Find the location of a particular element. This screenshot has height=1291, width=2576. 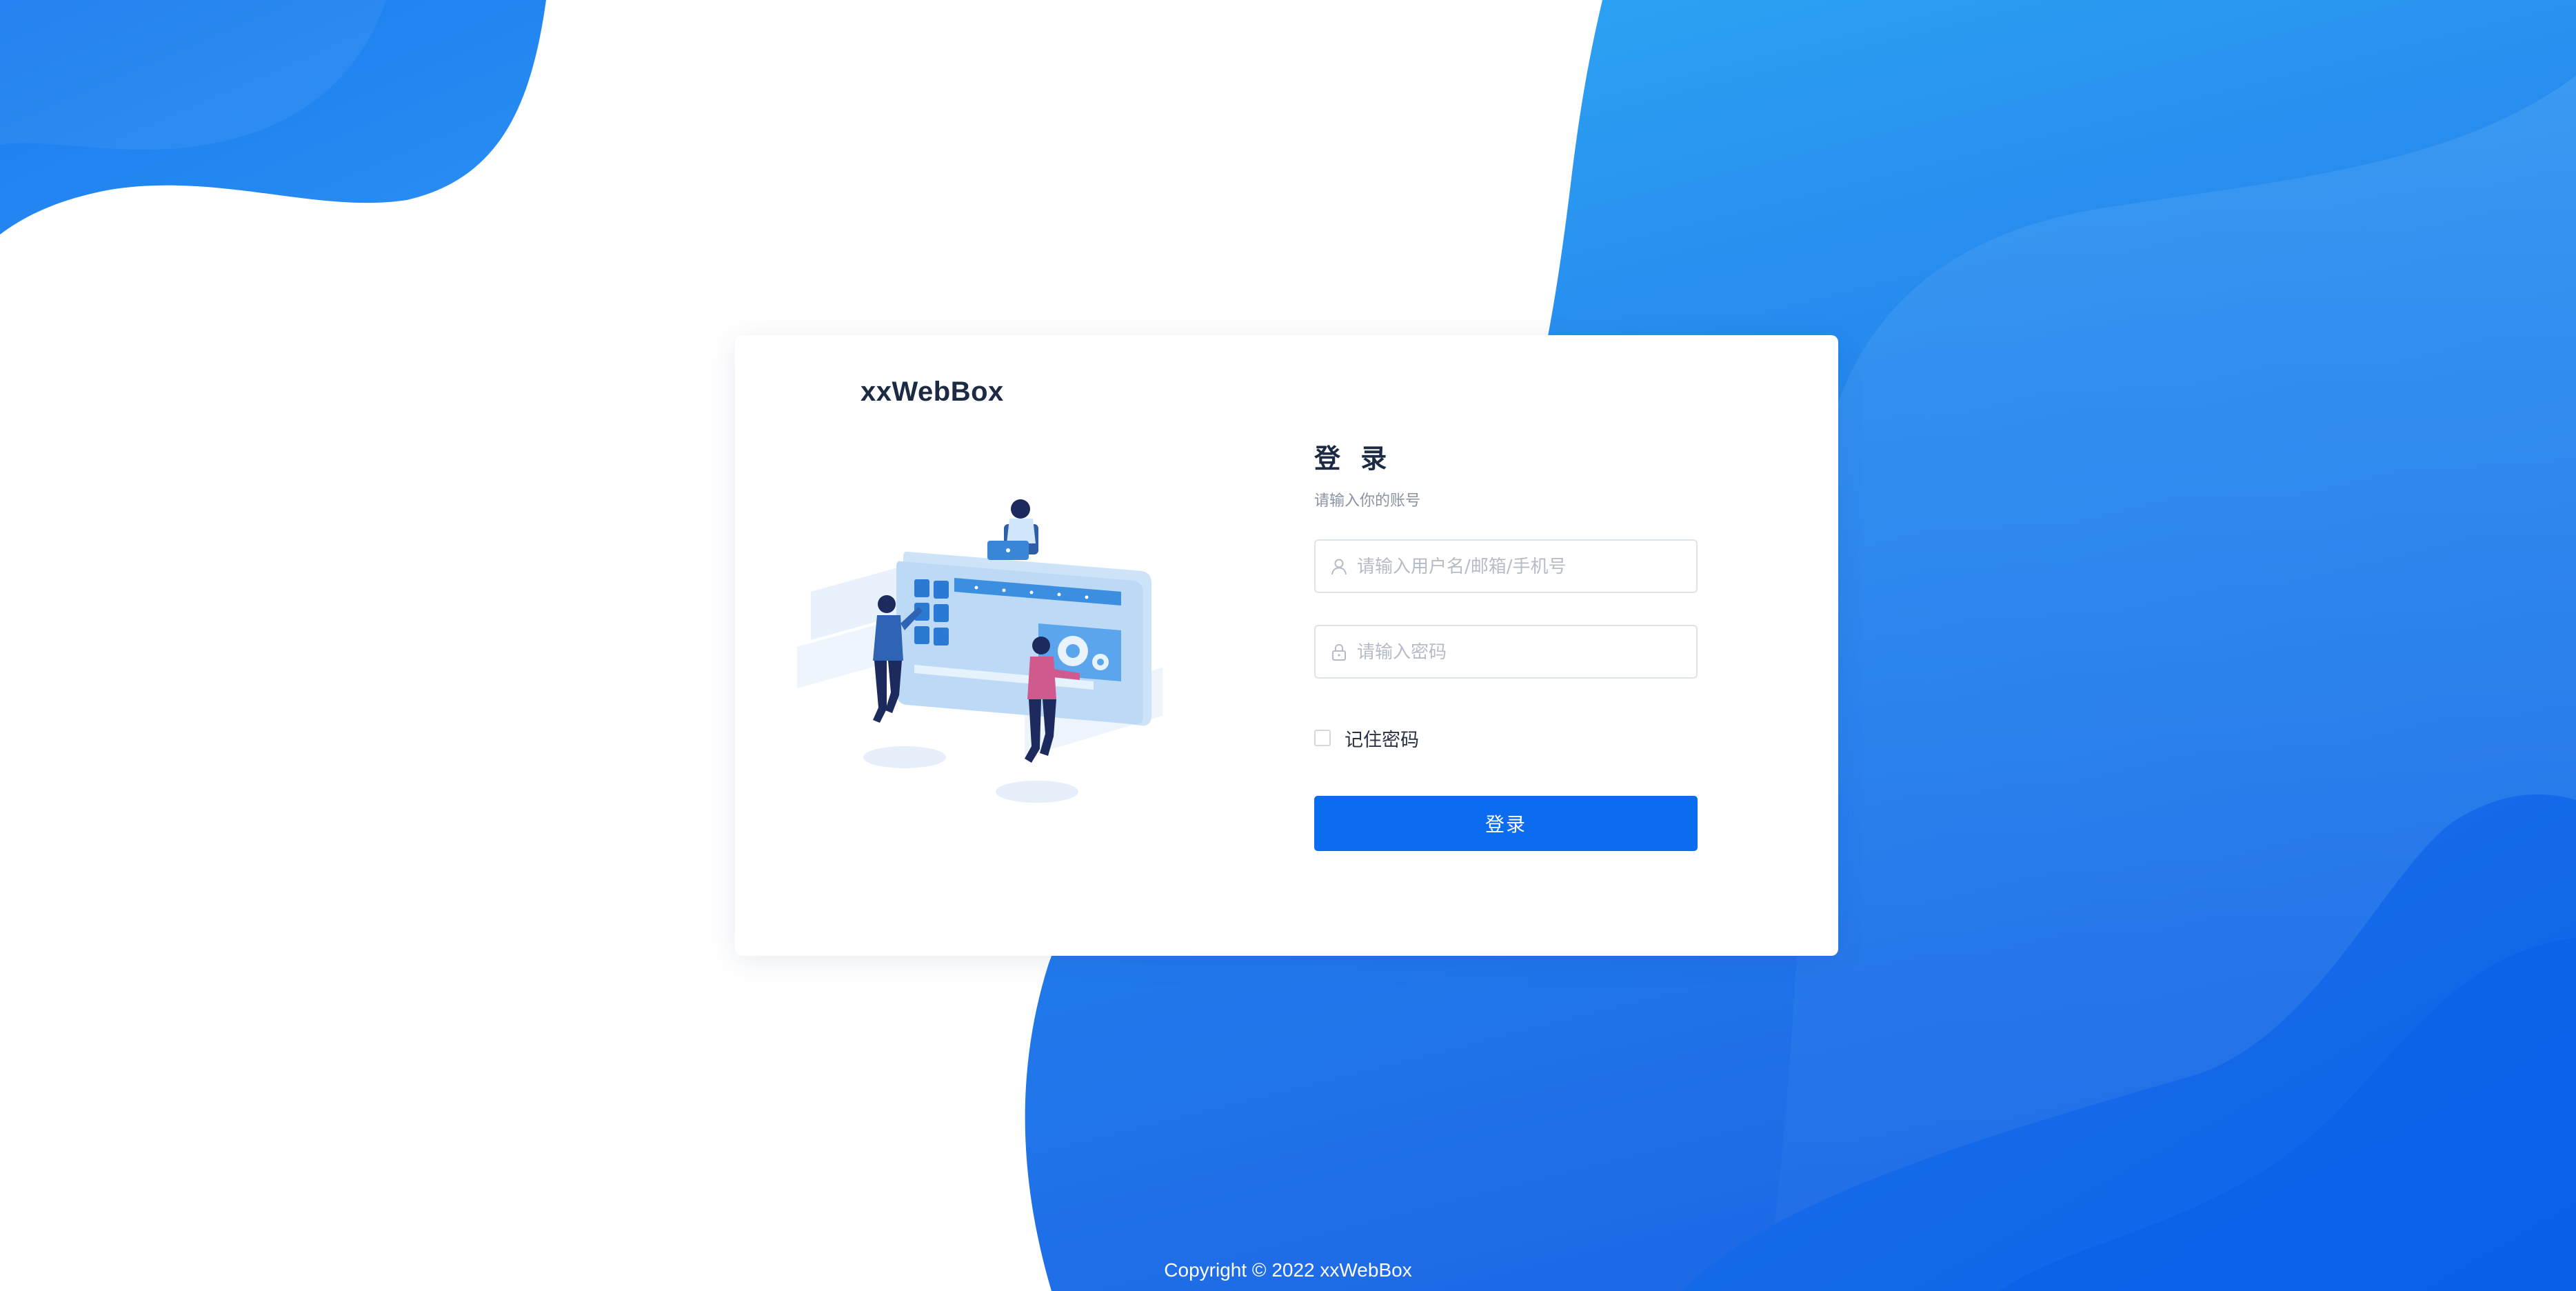

remember-label: 记住密码 is located at coordinates (1382, 740).